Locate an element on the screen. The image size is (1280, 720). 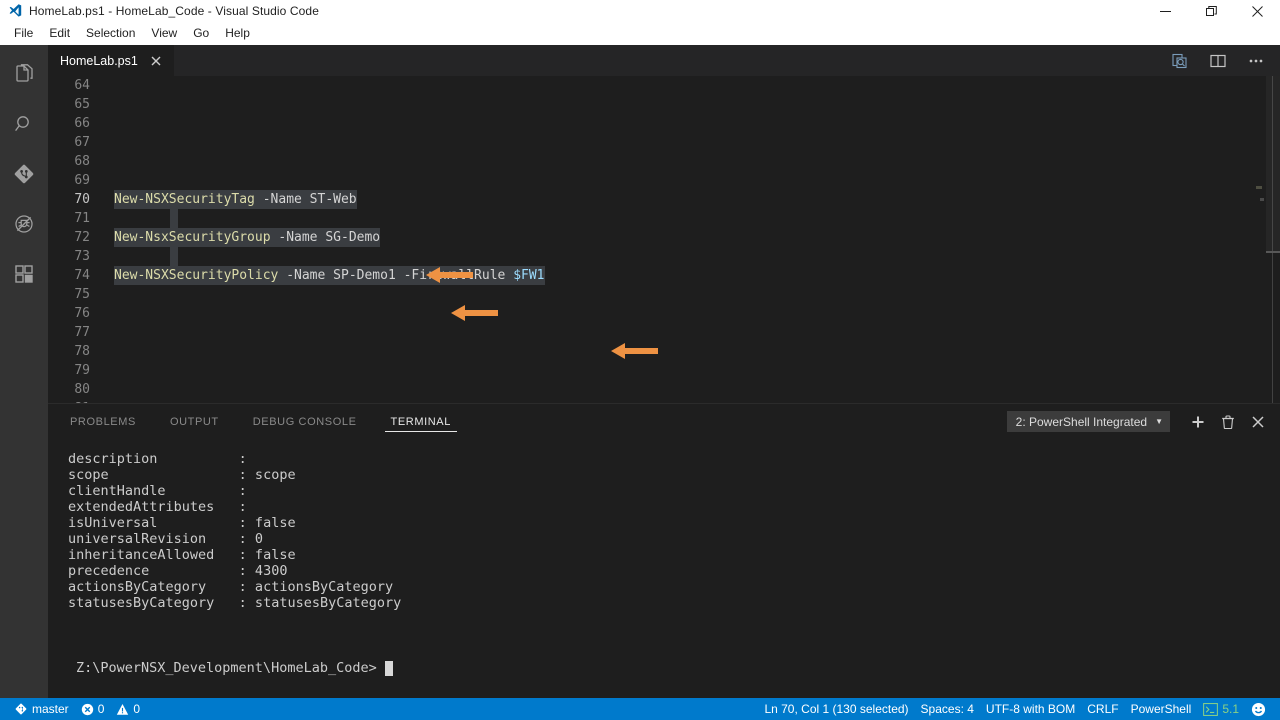
code-token: New-NSXSecurityTag is located at coordinates (184, 199).